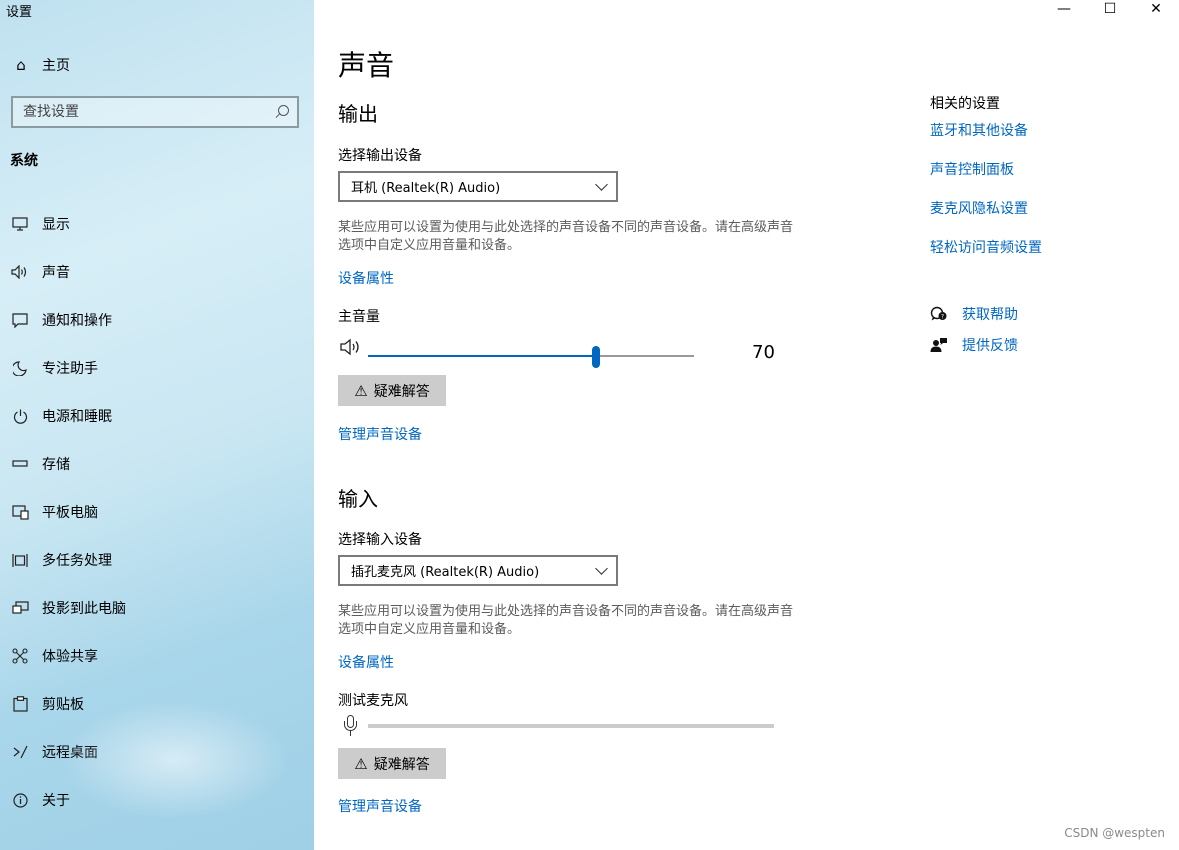 The width and height of the screenshot is (1179, 850). I want to click on output-device-label: 选择输出设备, so click(380, 156).